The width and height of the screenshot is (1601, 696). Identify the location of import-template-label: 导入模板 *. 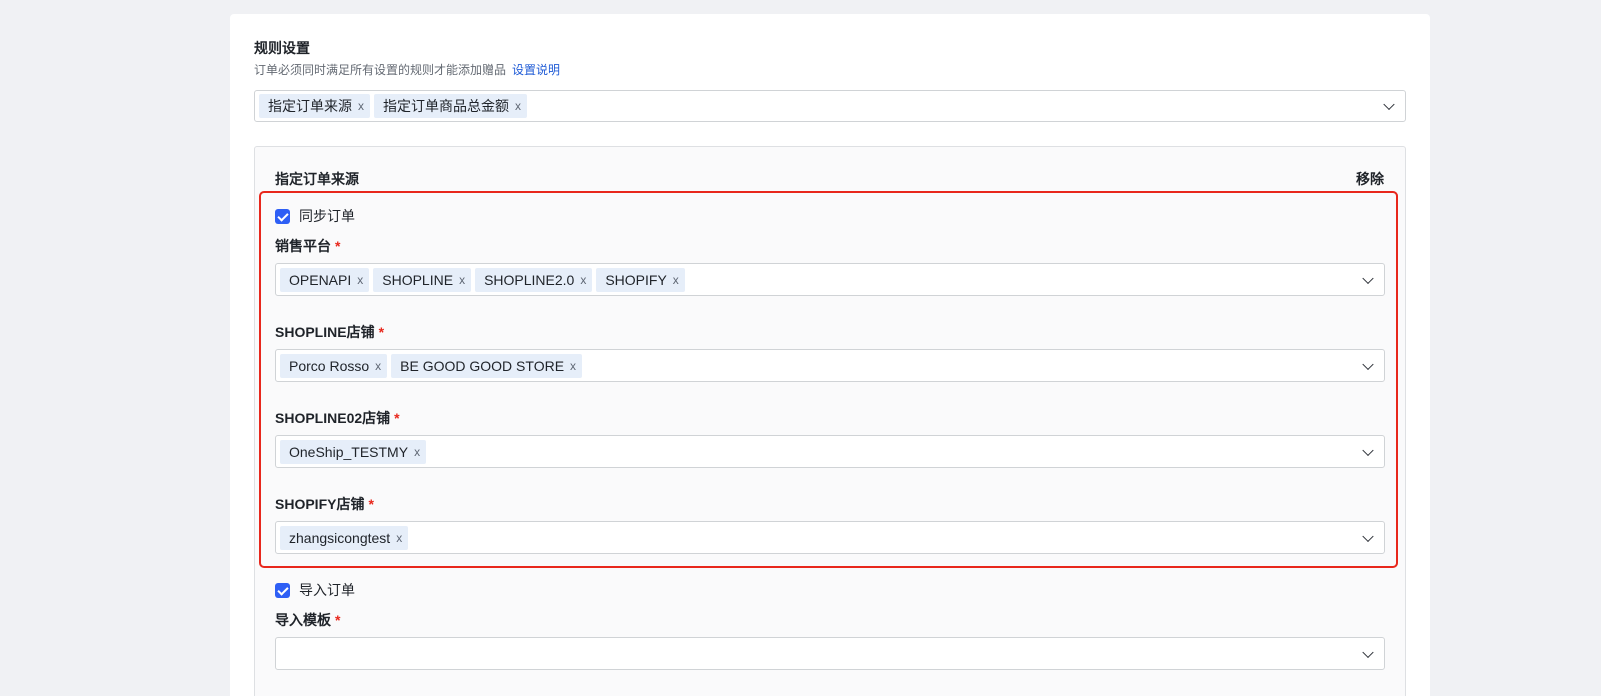
(307, 620).